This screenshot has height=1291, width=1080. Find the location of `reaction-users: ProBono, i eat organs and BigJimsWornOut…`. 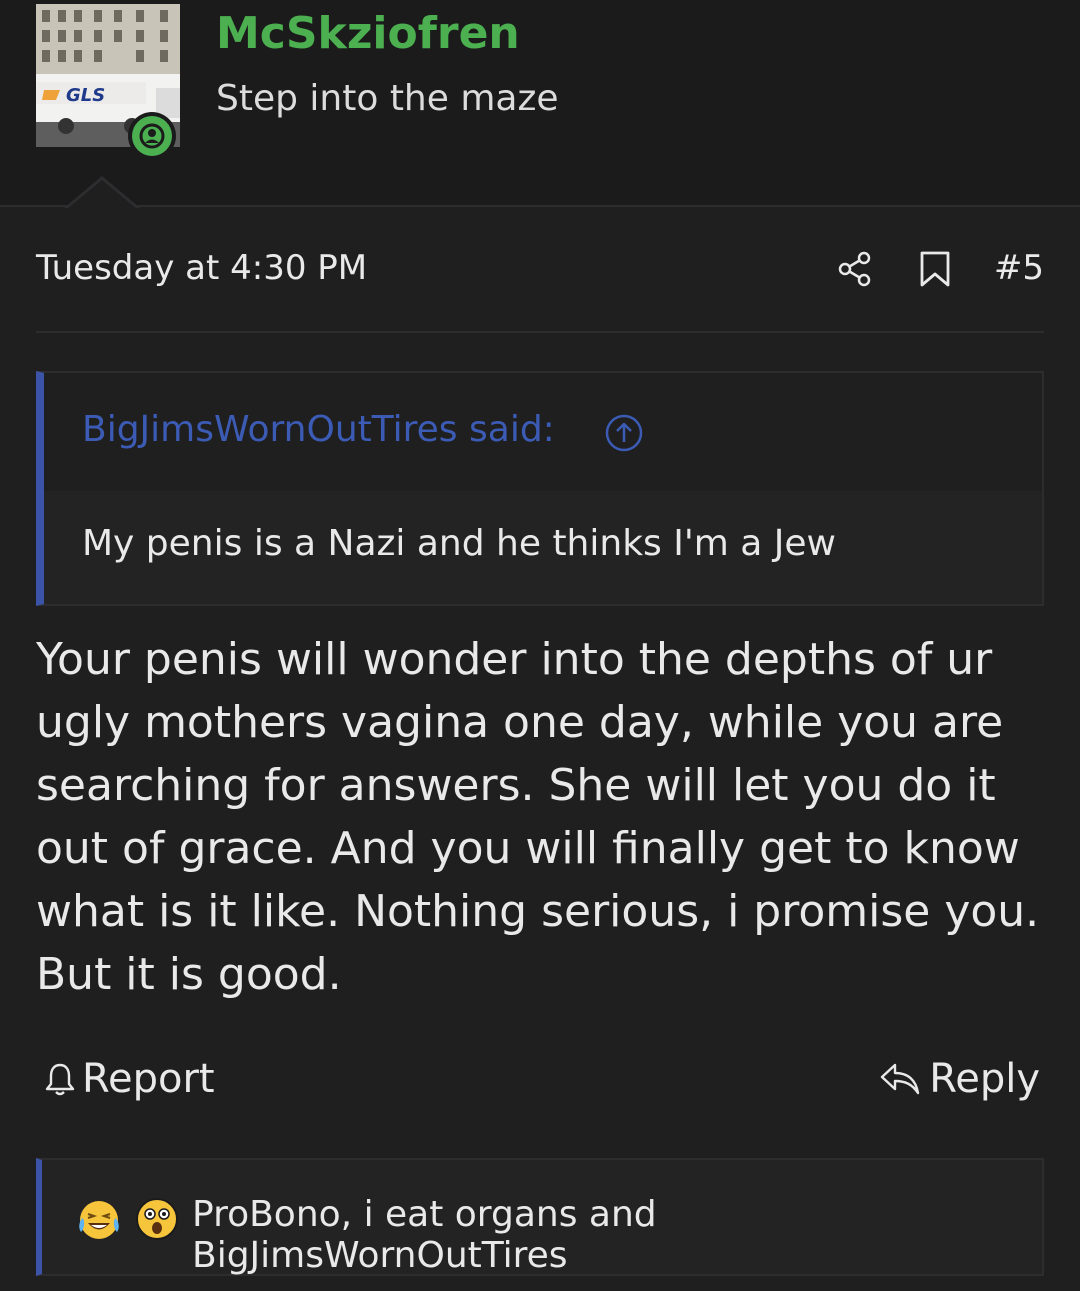

reaction-users: ProBono, i eat organs and BigJimsWornOut… is located at coordinates (617, 1235).